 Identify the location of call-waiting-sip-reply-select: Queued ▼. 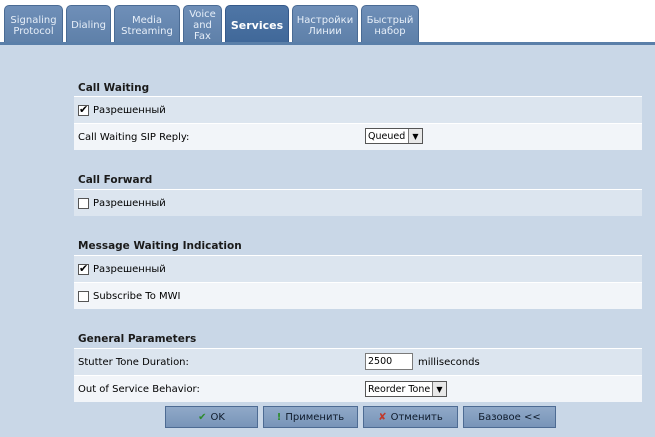
(394, 136).